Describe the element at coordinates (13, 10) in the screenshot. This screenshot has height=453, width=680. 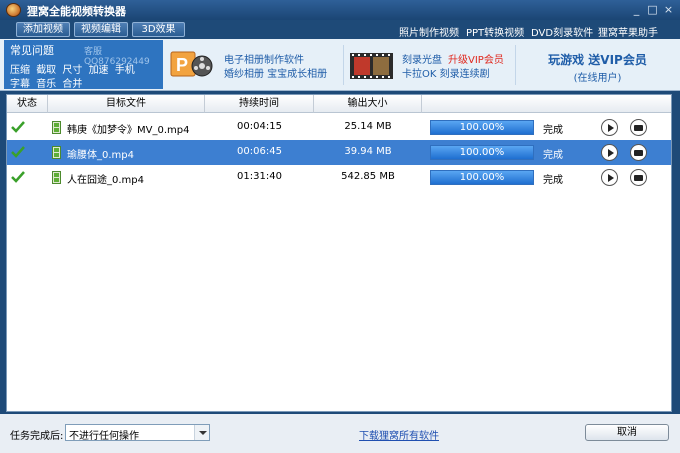
I see `app-logo-icon` at that location.